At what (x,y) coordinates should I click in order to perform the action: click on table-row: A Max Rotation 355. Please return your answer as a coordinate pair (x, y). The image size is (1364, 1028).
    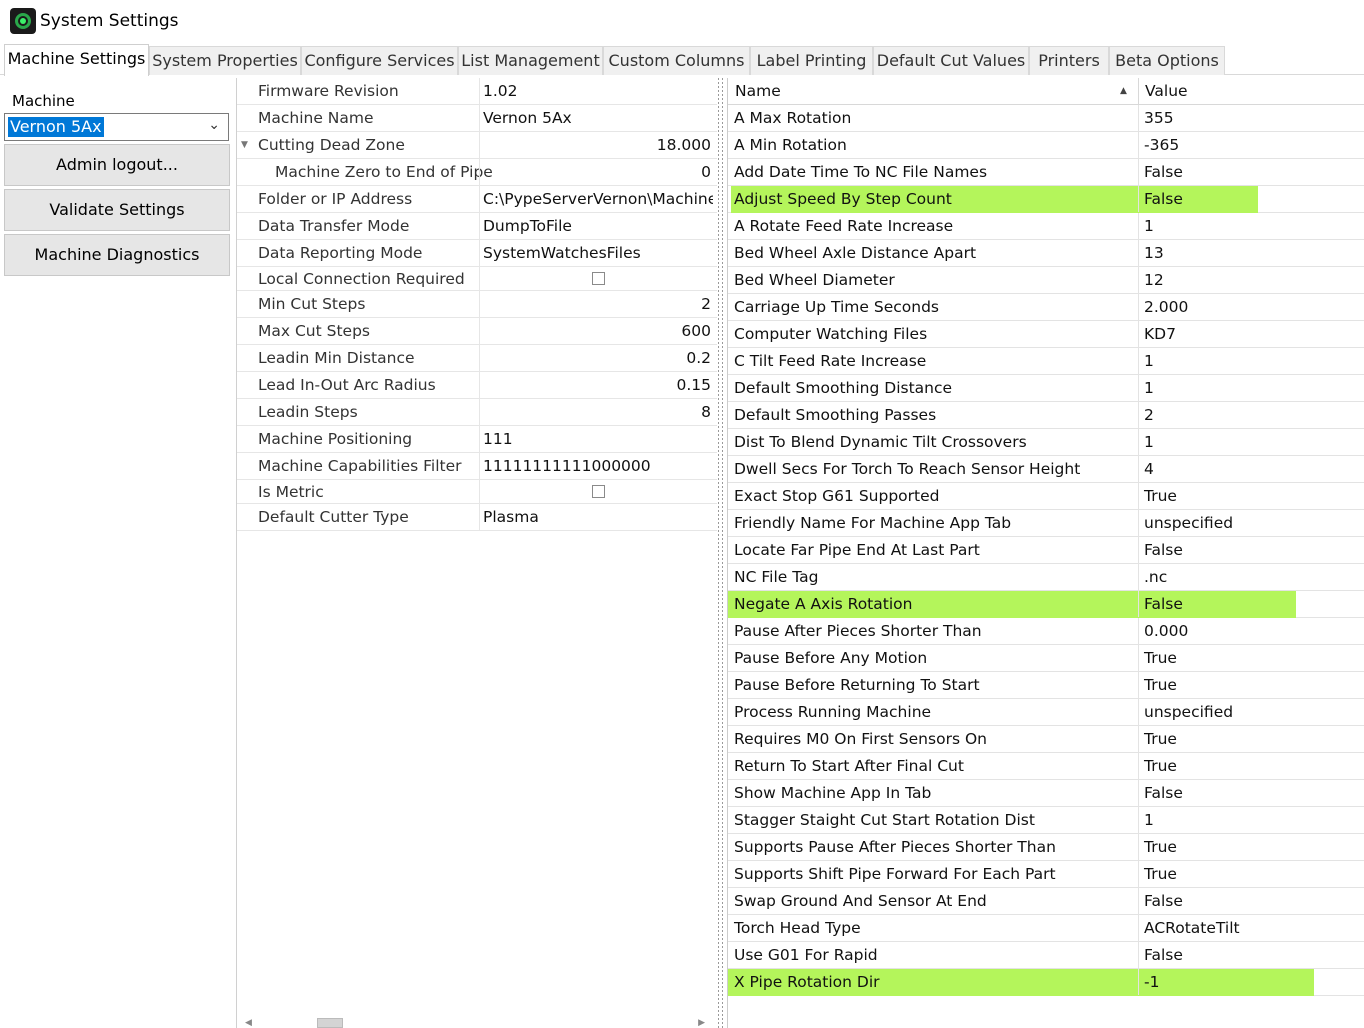
    Looking at the image, I should click on (1046, 118).